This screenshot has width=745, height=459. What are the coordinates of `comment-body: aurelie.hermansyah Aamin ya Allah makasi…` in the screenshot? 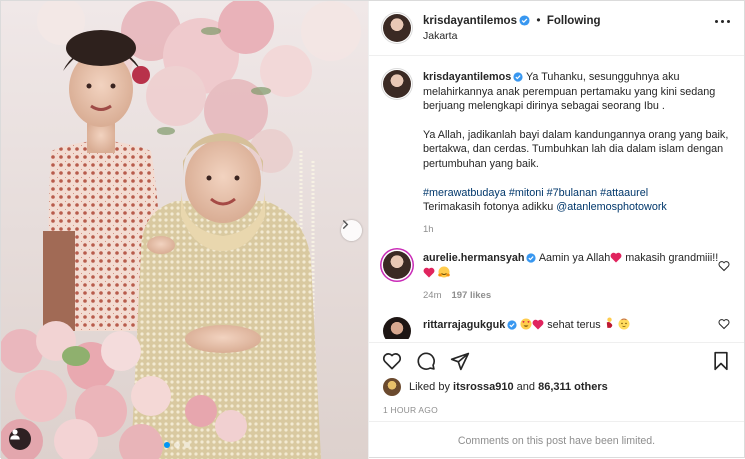 It's located at (576, 277).